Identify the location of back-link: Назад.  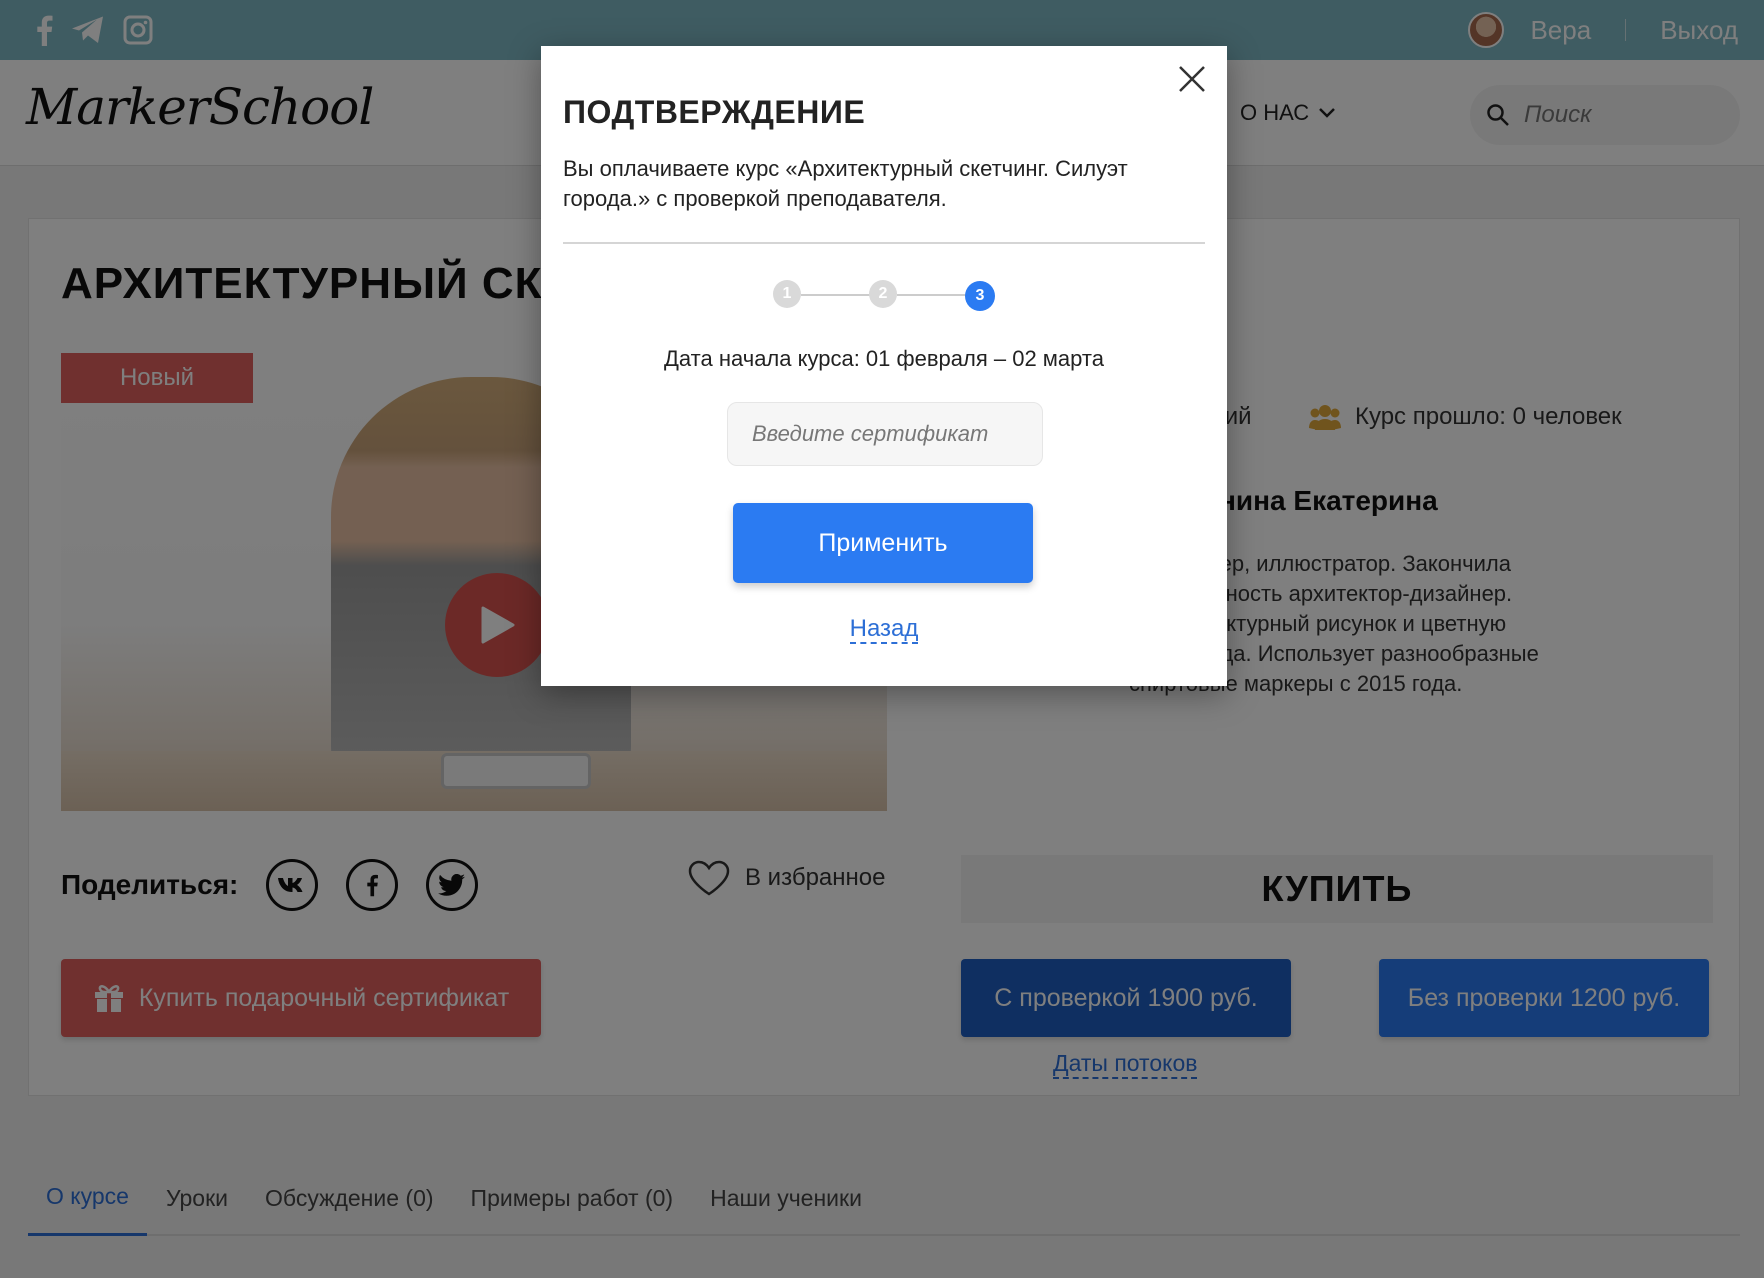
(884, 629).